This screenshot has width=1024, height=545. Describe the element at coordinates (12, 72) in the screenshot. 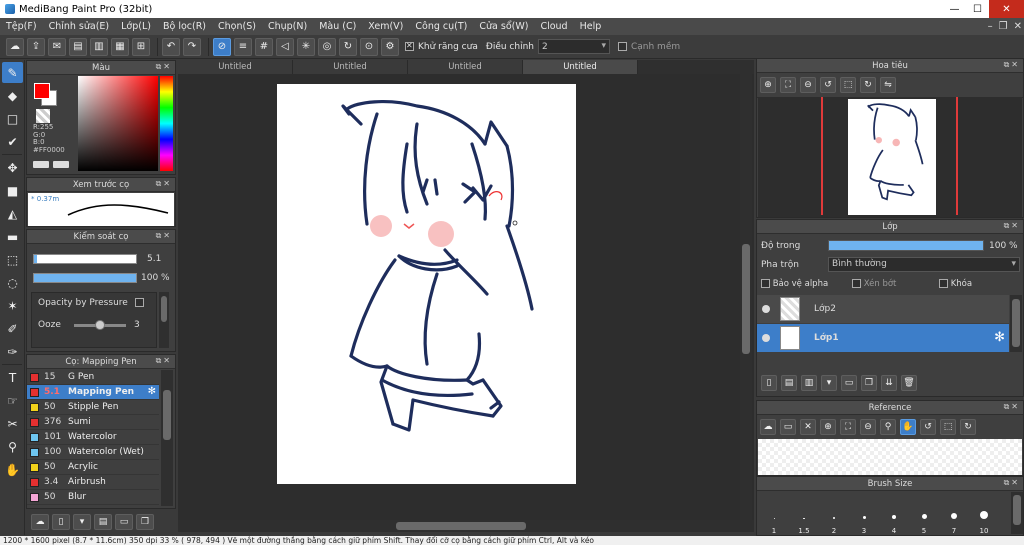

I see `brush-tool-icon: ✎` at that location.